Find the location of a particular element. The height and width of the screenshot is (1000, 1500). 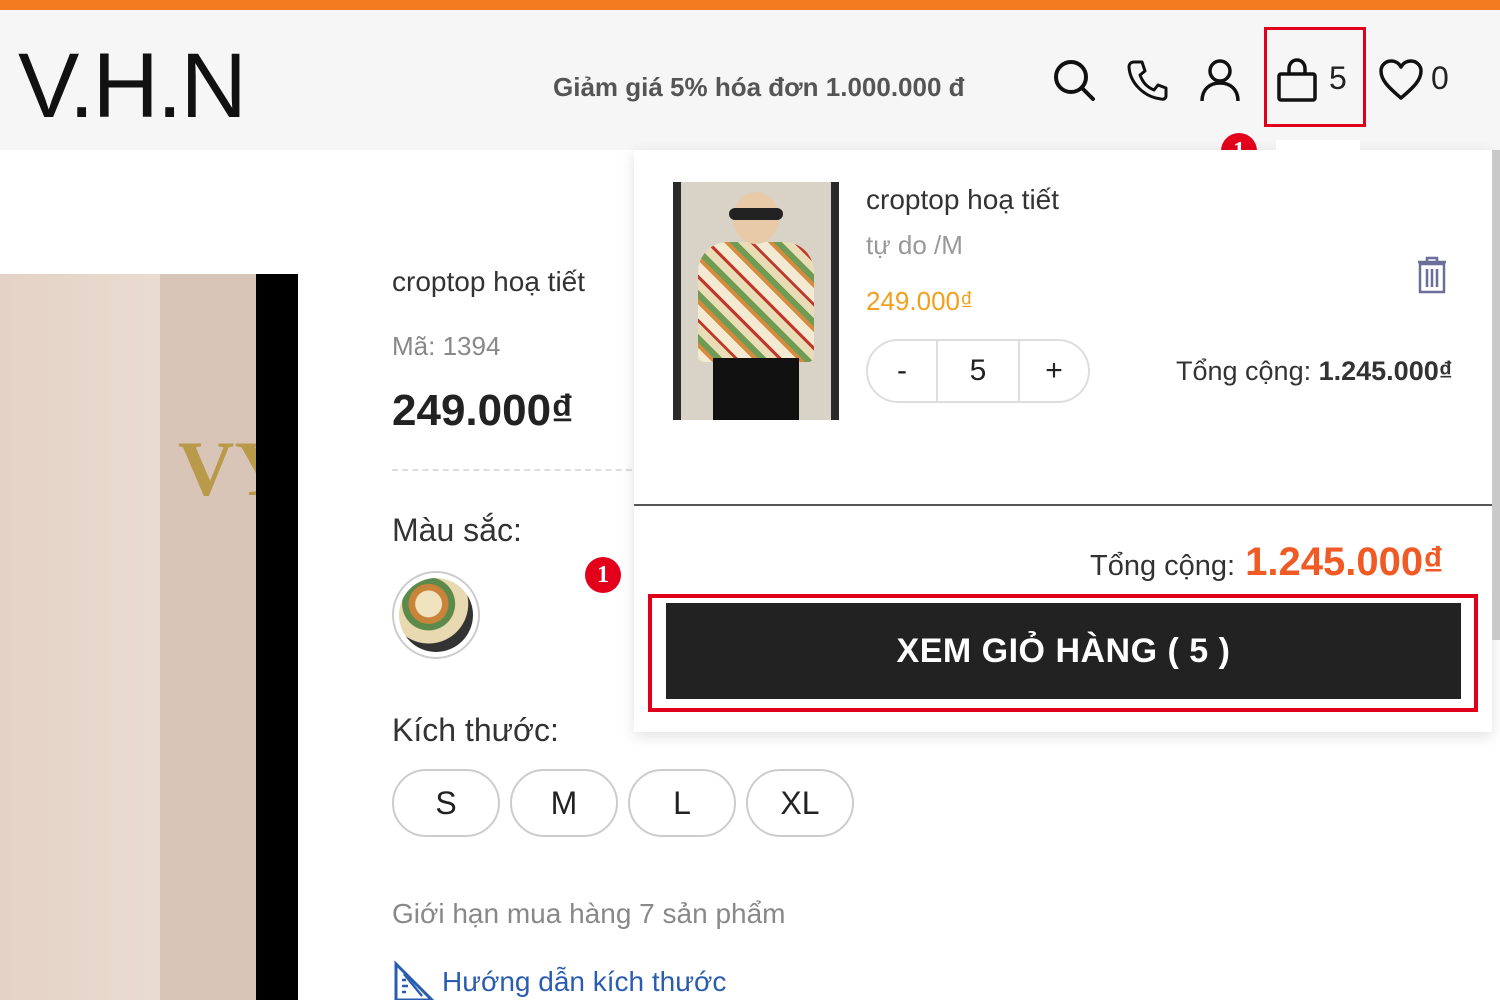

purchase-limit-text: Giới hạn mua hàng 7 sản phẩm is located at coordinates (589, 913).